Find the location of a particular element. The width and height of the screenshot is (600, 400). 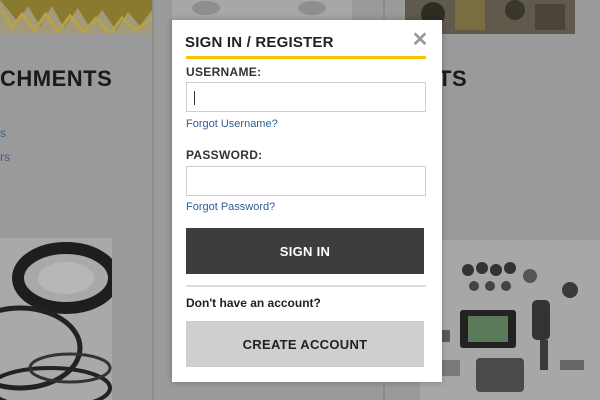

text-cursor is located at coordinates (194, 98).